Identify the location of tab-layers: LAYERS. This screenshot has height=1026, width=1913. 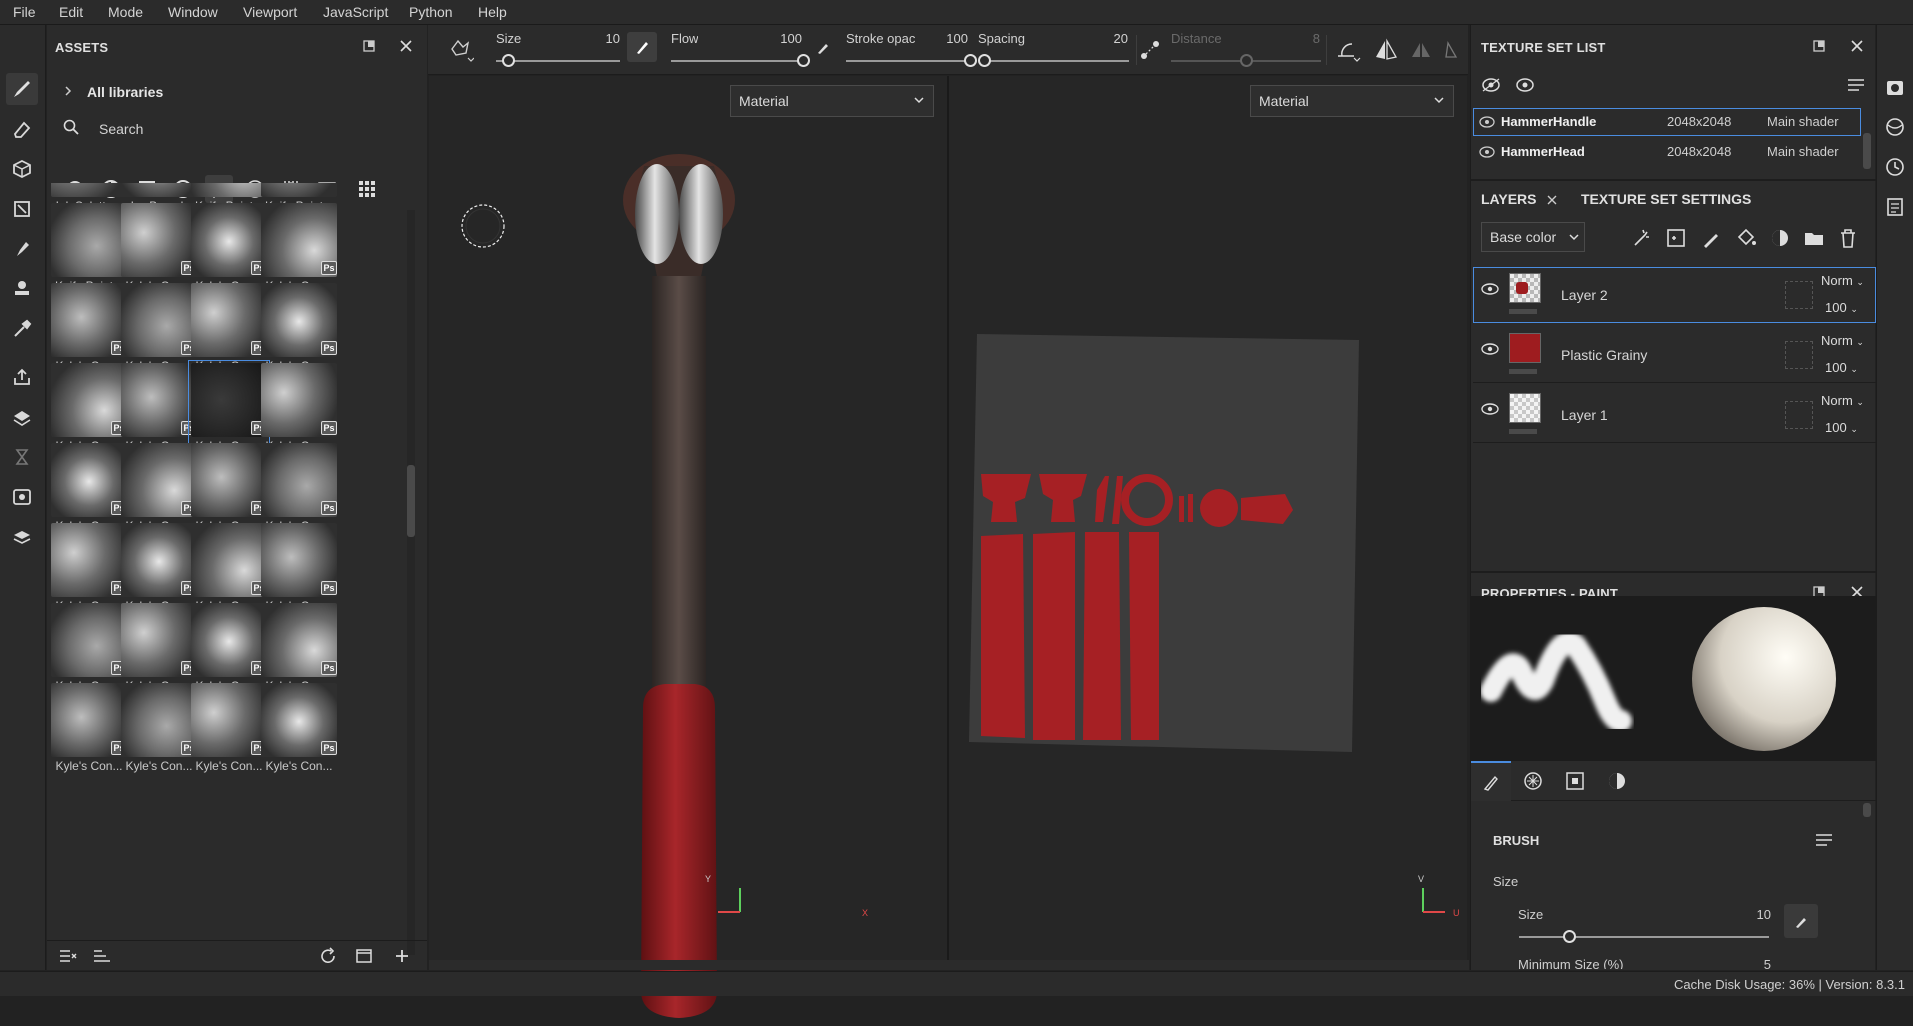
(1509, 199).